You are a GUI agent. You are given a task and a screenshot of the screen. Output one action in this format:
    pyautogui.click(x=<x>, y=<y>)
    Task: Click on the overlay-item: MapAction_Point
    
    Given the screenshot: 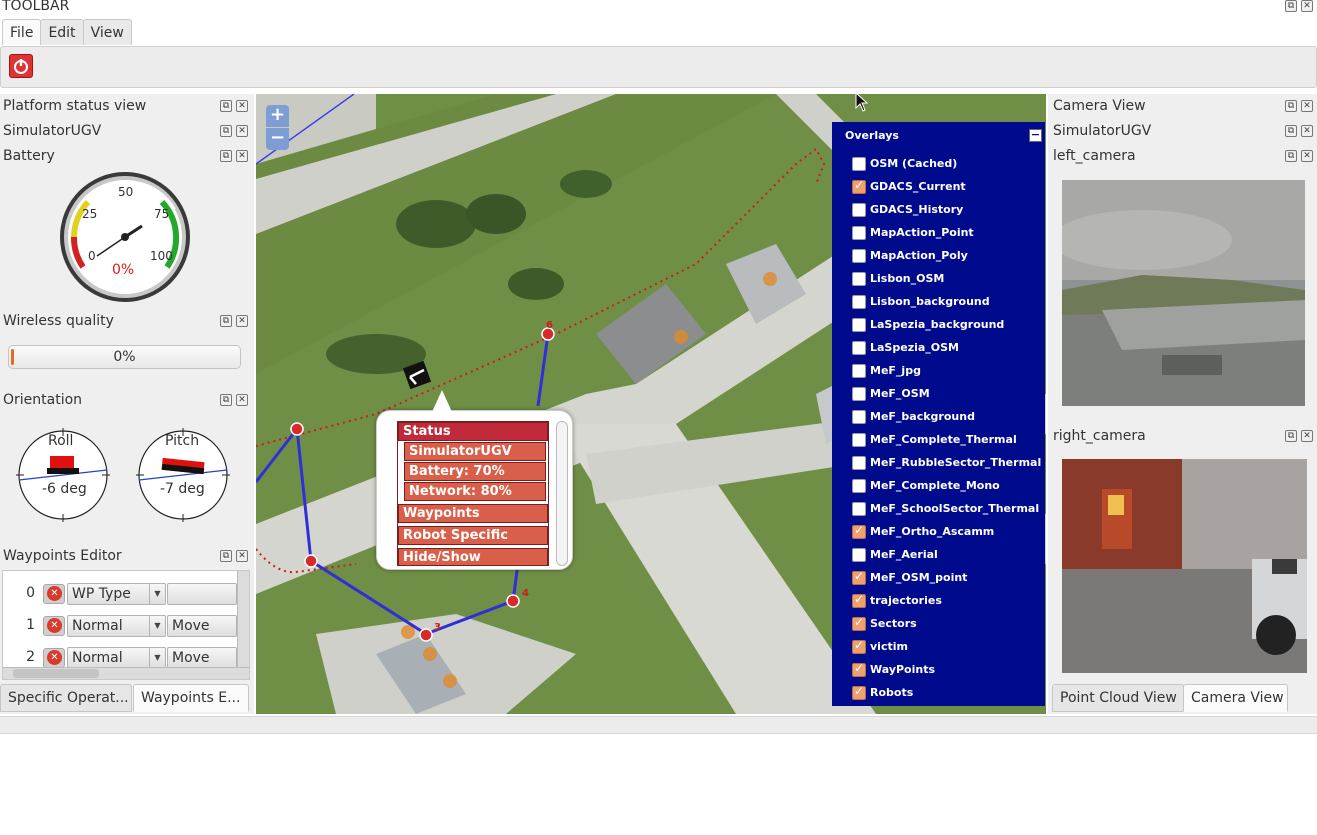 What is the action you would take?
    pyautogui.click(x=913, y=232)
    